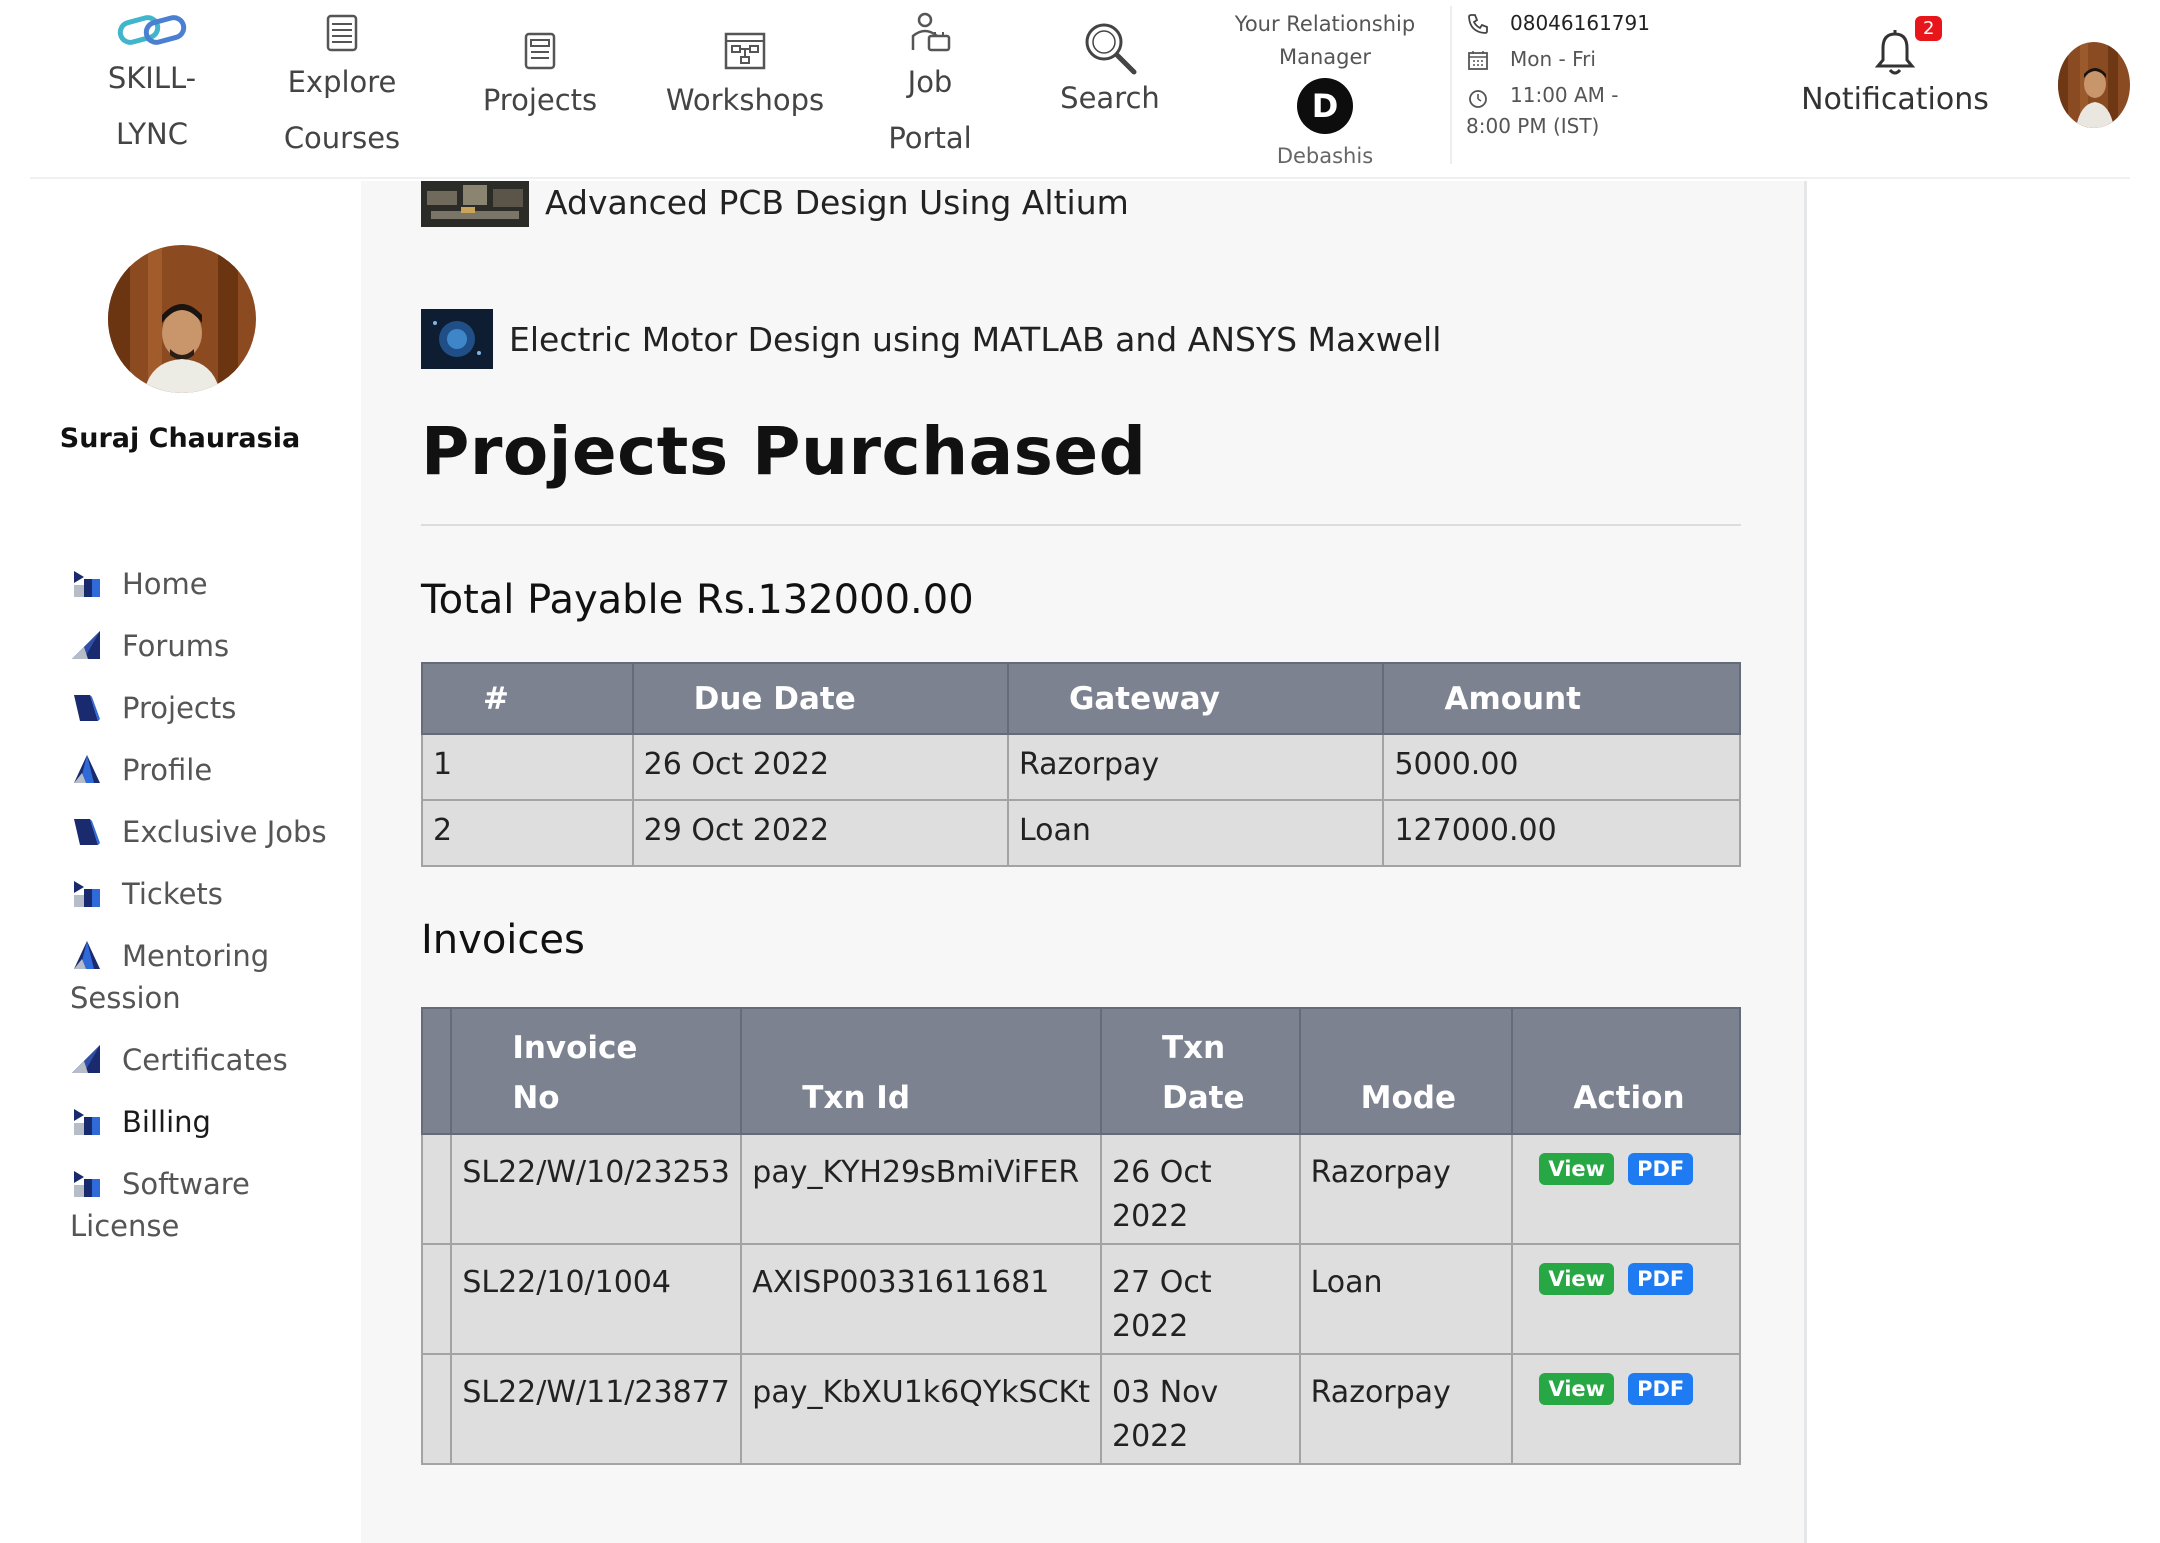 The height and width of the screenshot is (1543, 2160). Describe the element at coordinates (745, 78) in the screenshot. I see `nav-workshops: Workshops` at that location.